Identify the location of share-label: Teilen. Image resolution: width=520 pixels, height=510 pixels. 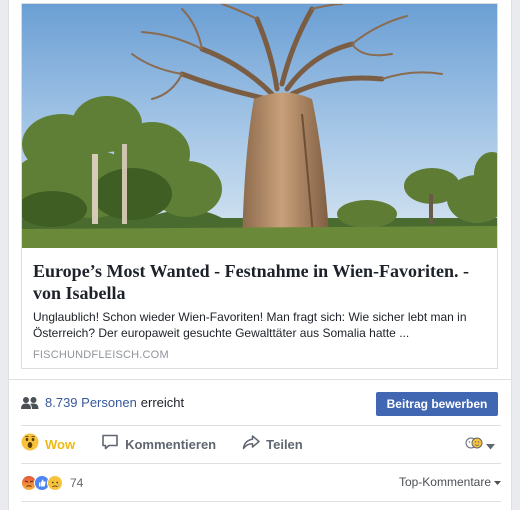
(284, 444).